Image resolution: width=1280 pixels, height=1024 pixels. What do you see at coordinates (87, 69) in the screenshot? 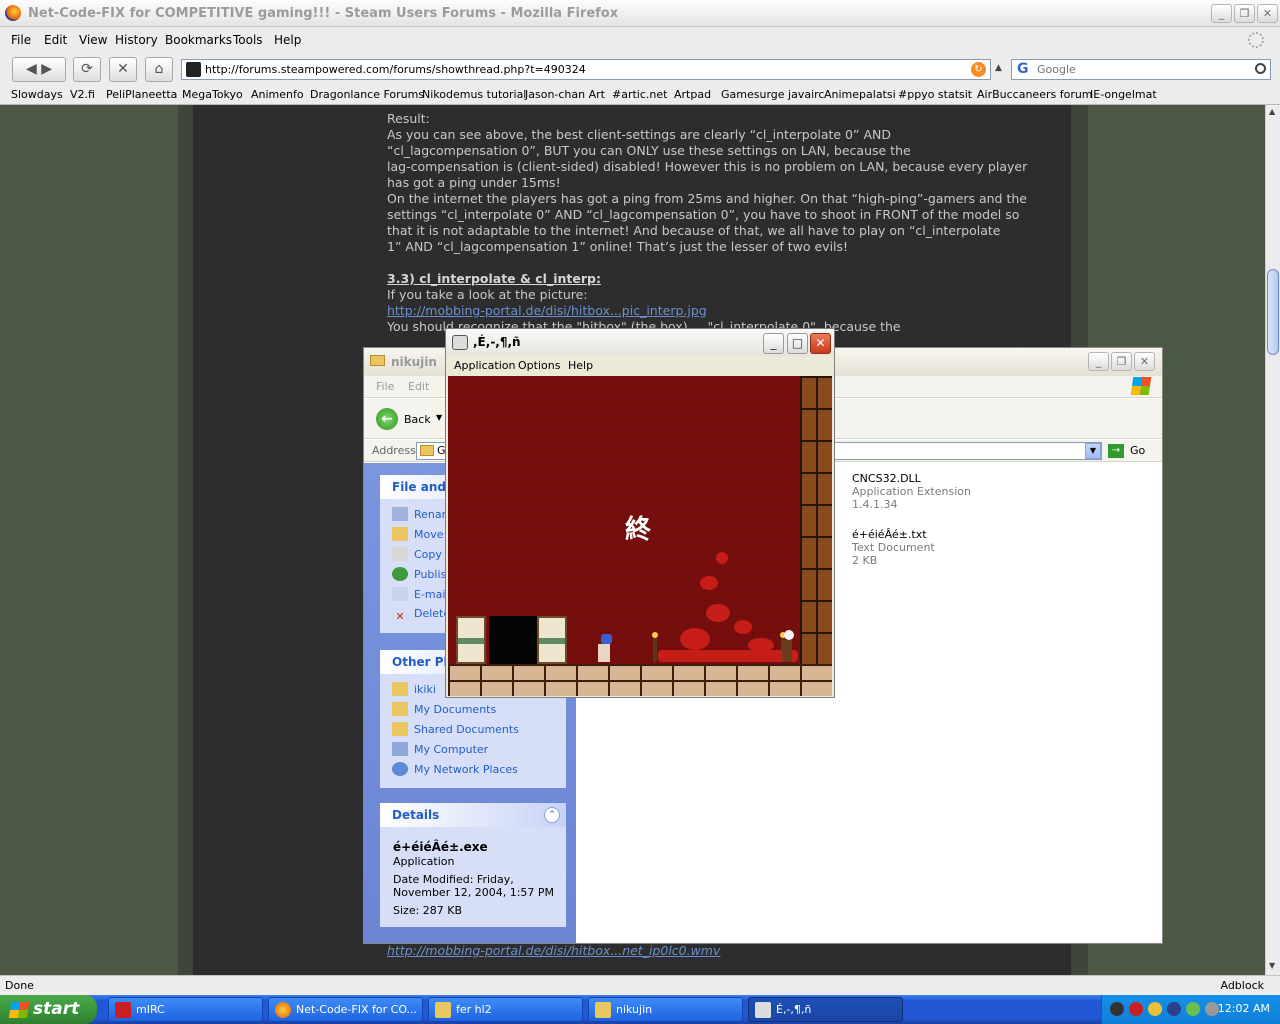
I see `reload-icon: ⟳` at bounding box center [87, 69].